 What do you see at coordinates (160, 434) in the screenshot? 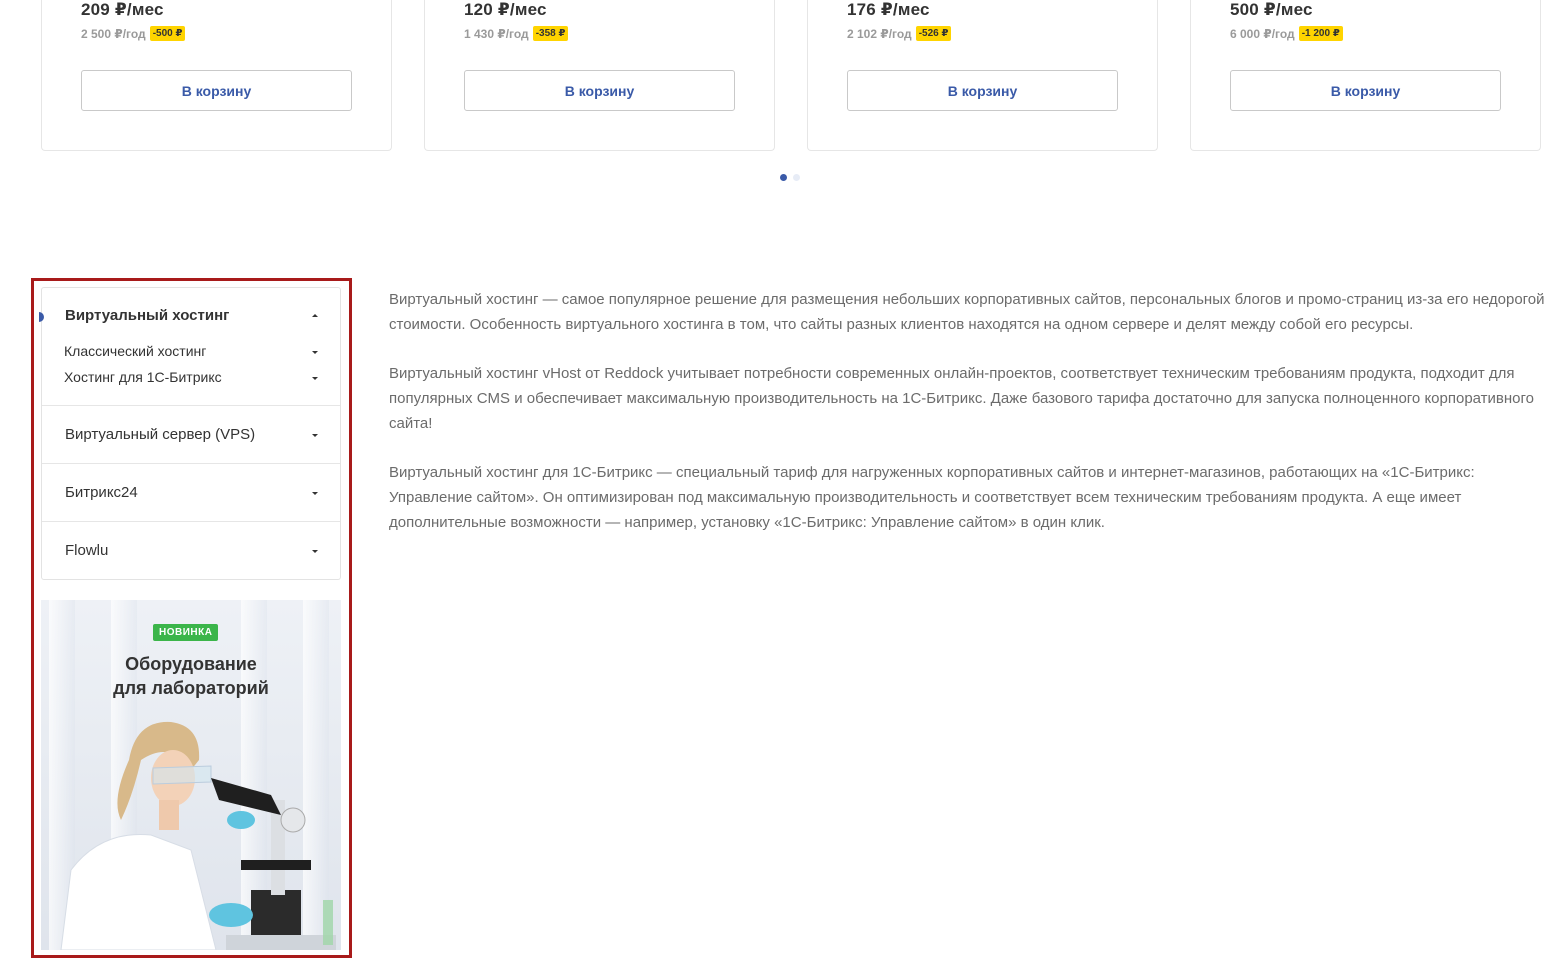
I see `sidebar-item-vps: Виртуальный сервер (VPS)` at bounding box center [160, 434].